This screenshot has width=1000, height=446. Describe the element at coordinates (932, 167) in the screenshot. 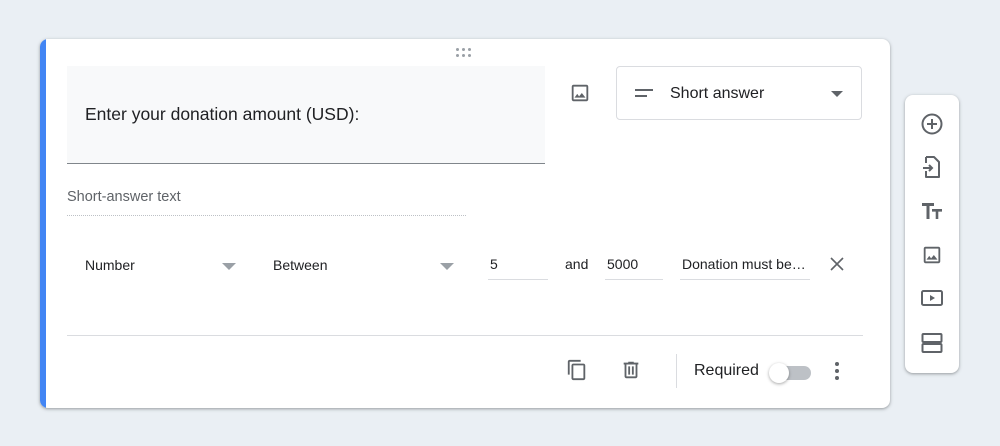

I see `import-questions-icon` at that location.